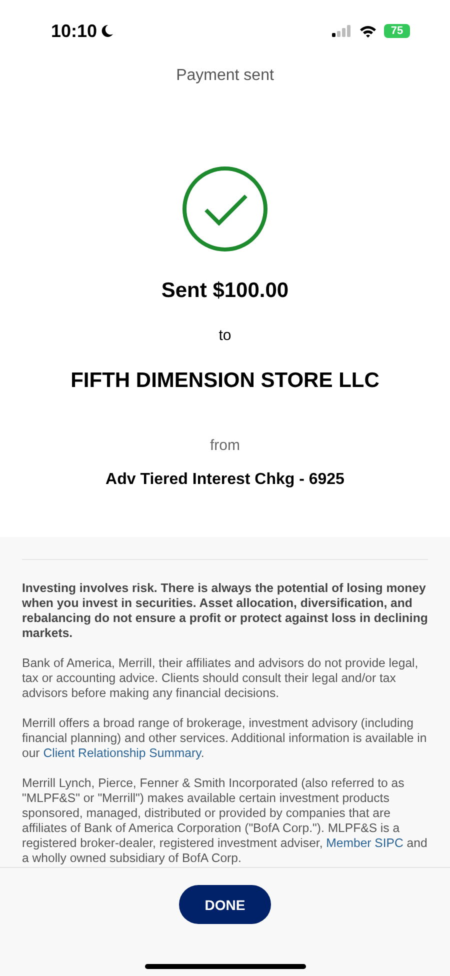 This screenshot has width=450, height=976. Describe the element at coordinates (225, 904) in the screenshot. I see `done-button: DONE` at that location.